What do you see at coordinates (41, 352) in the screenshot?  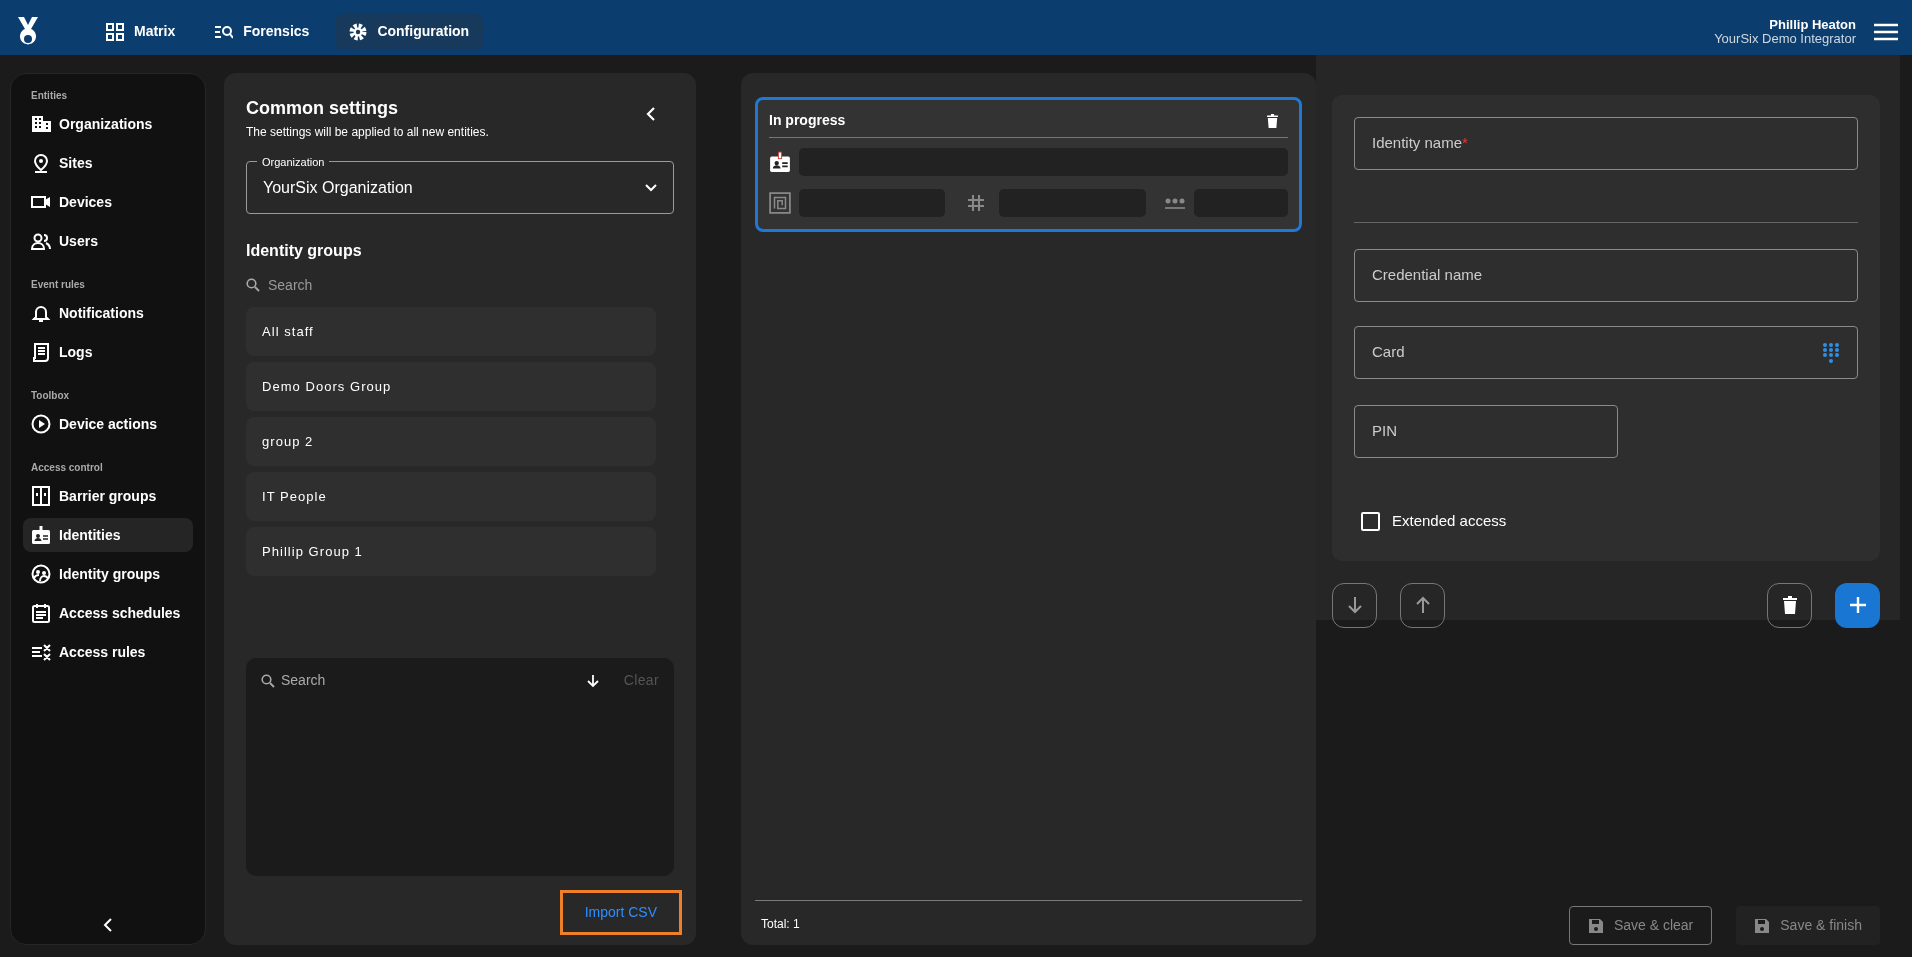 I see `document-list-icon` at bounding box center [41, 352].